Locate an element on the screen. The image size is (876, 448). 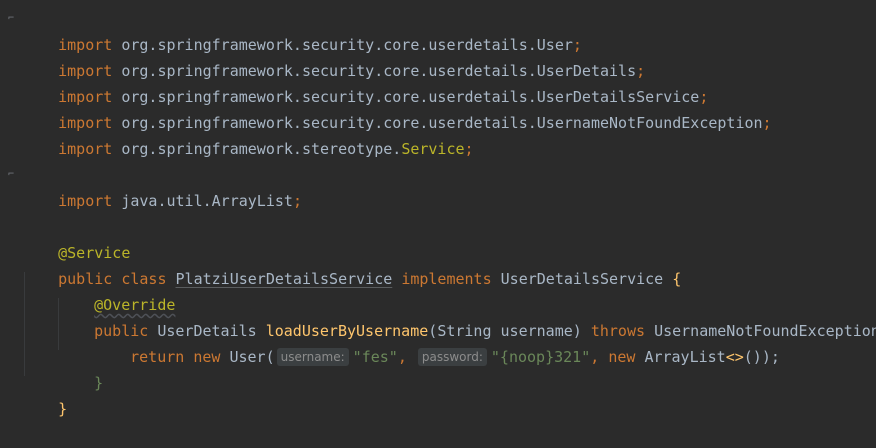
code-line-override: @Override is located at coordinates (438, 290).